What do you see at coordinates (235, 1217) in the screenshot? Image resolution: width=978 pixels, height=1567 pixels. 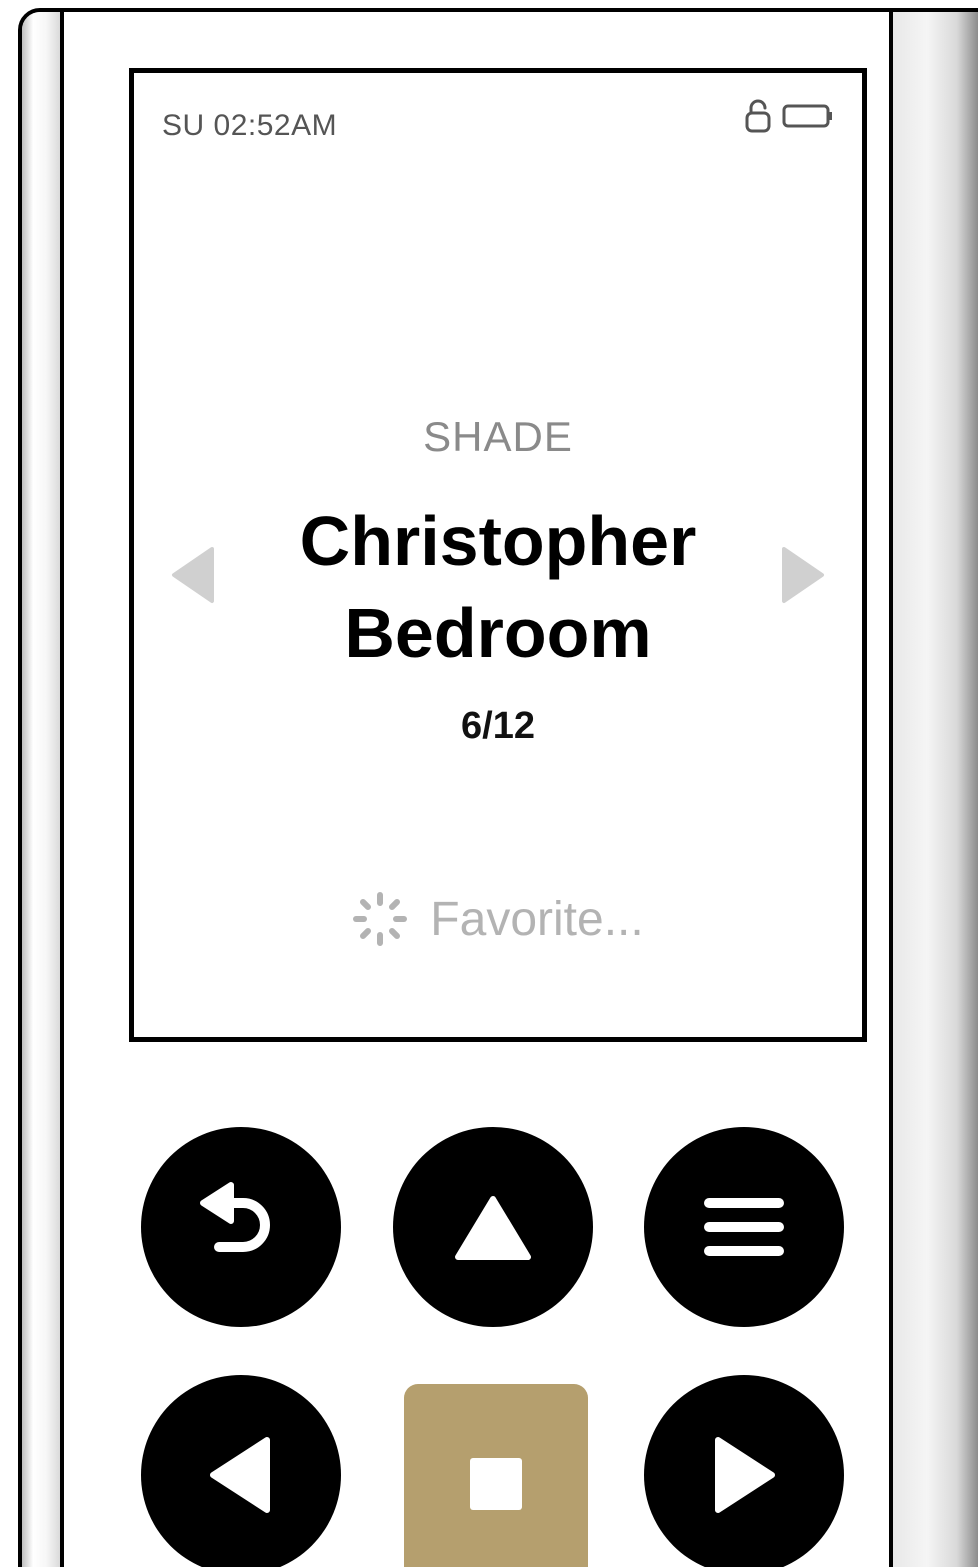 I see `back-arrow-icon` at bounding box center [235, 1217].